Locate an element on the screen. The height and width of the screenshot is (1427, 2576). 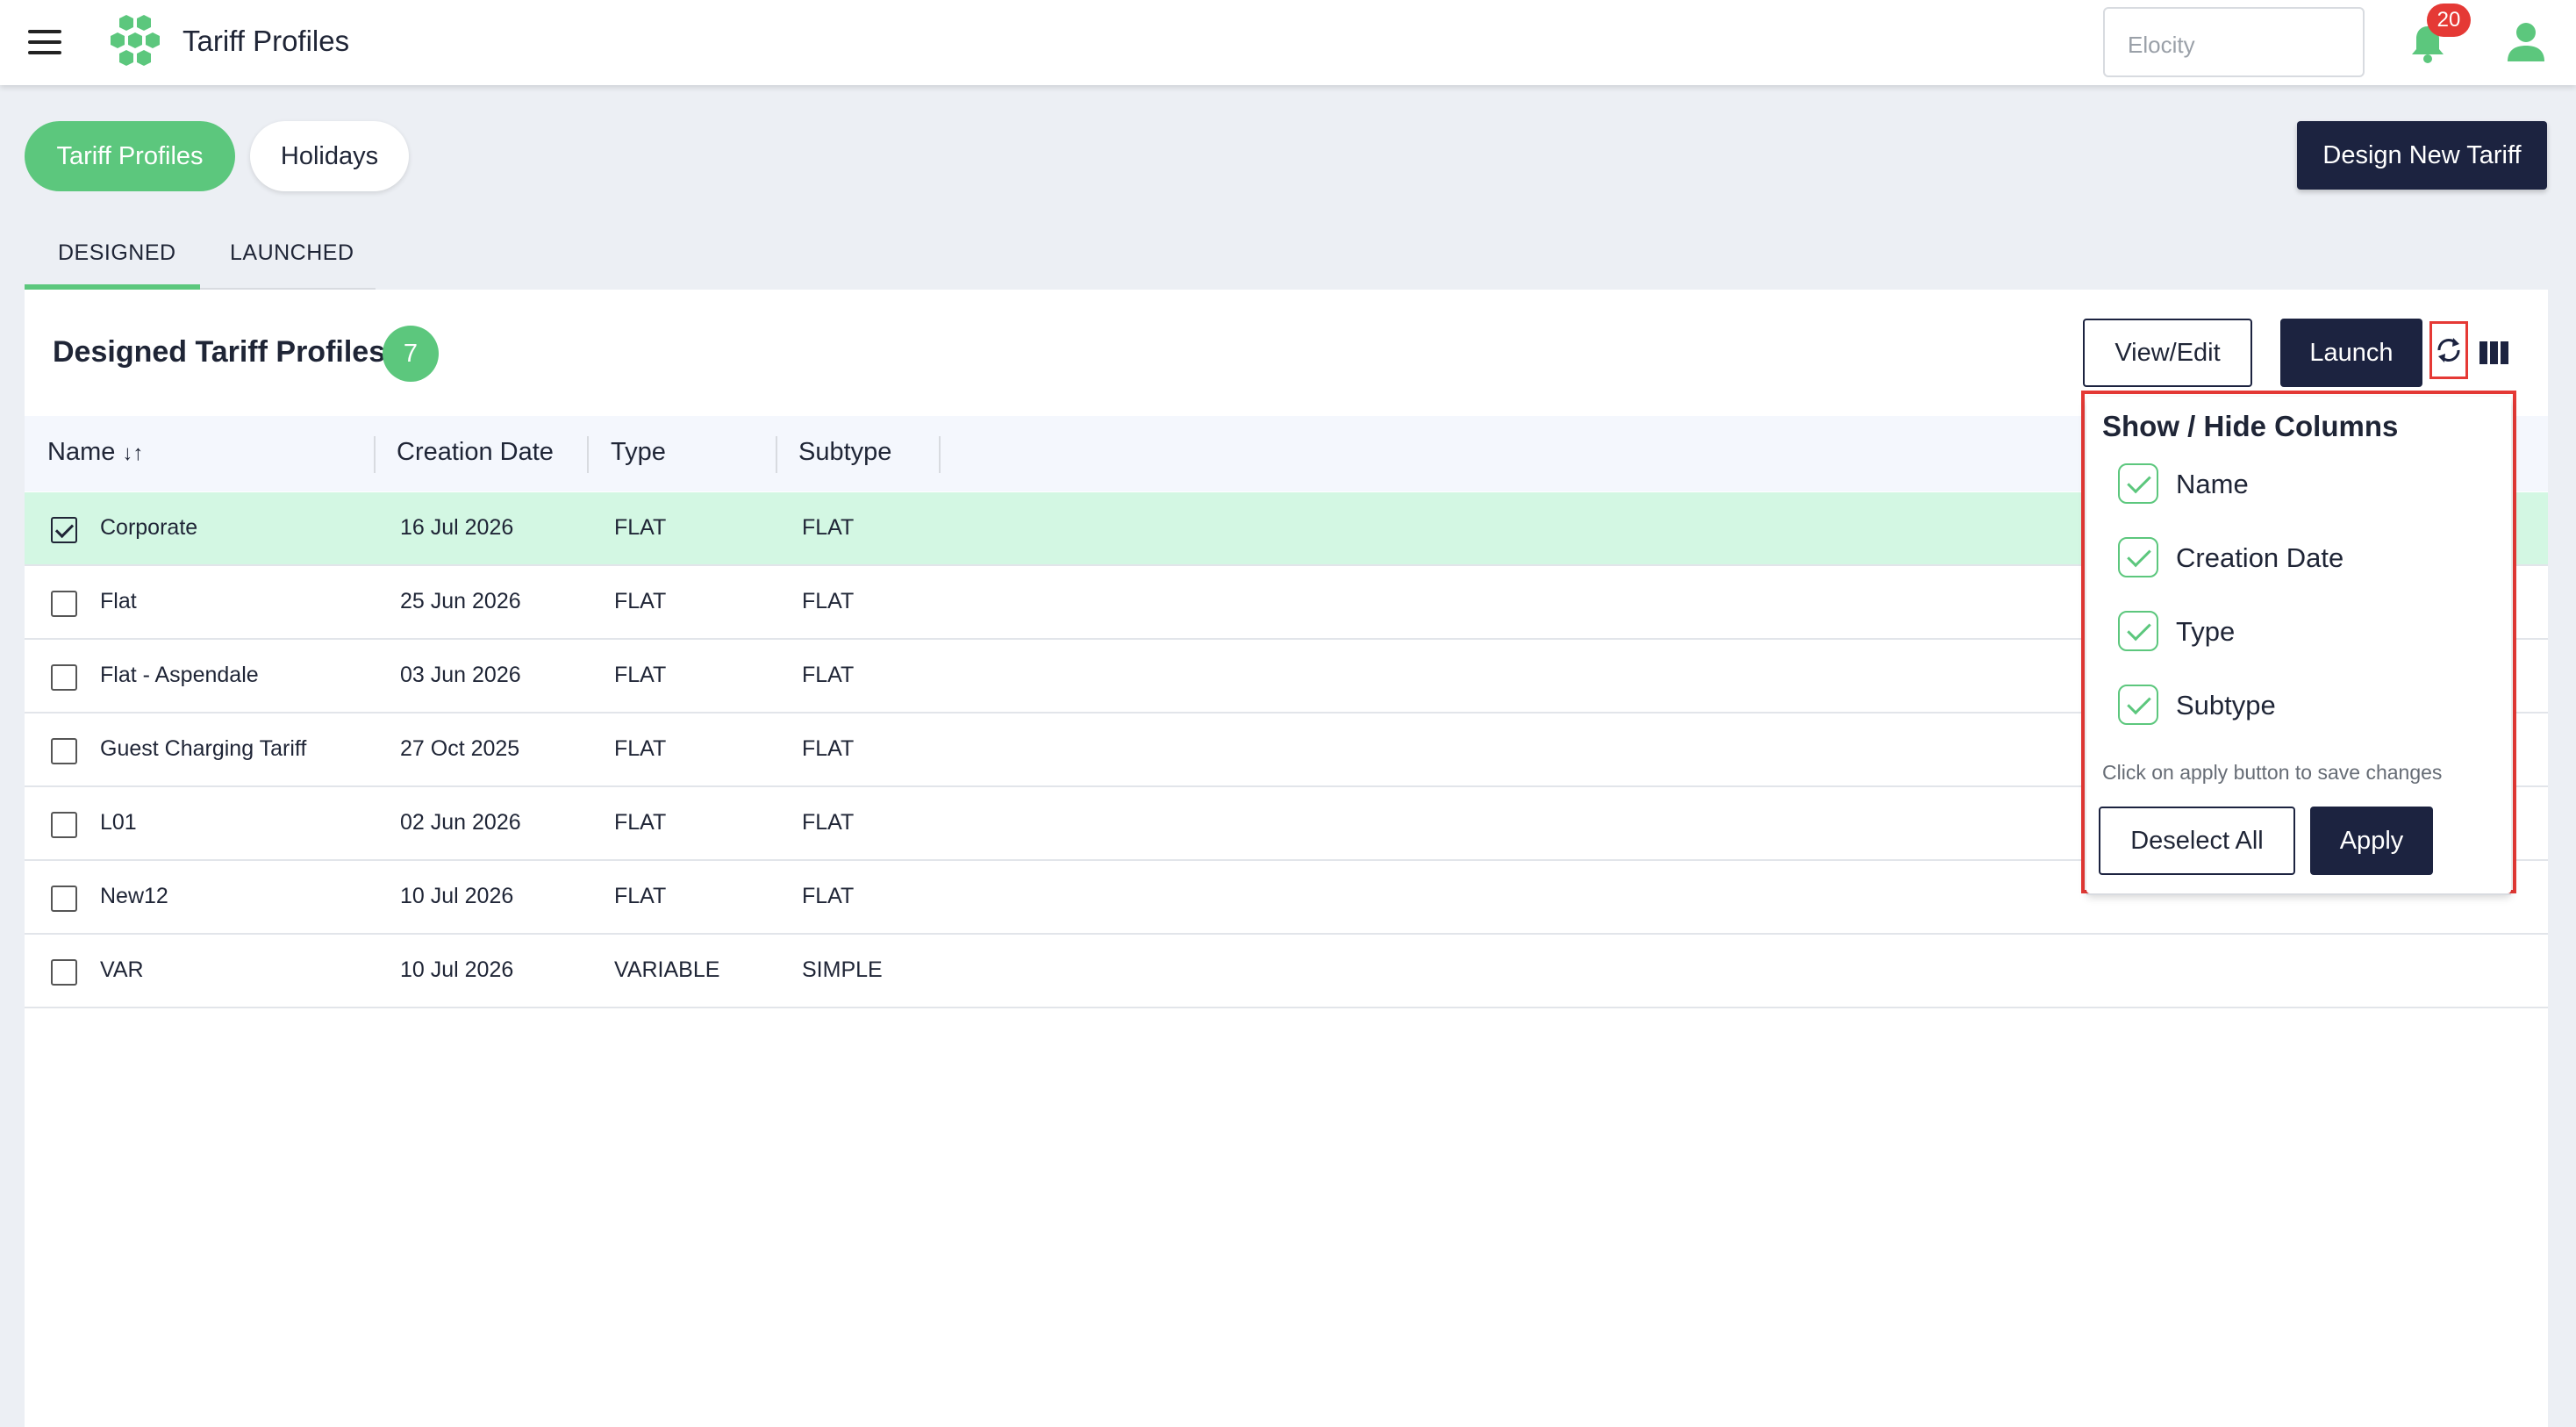
app-title: Tariff Profiles is located at coordinates (266, 41).